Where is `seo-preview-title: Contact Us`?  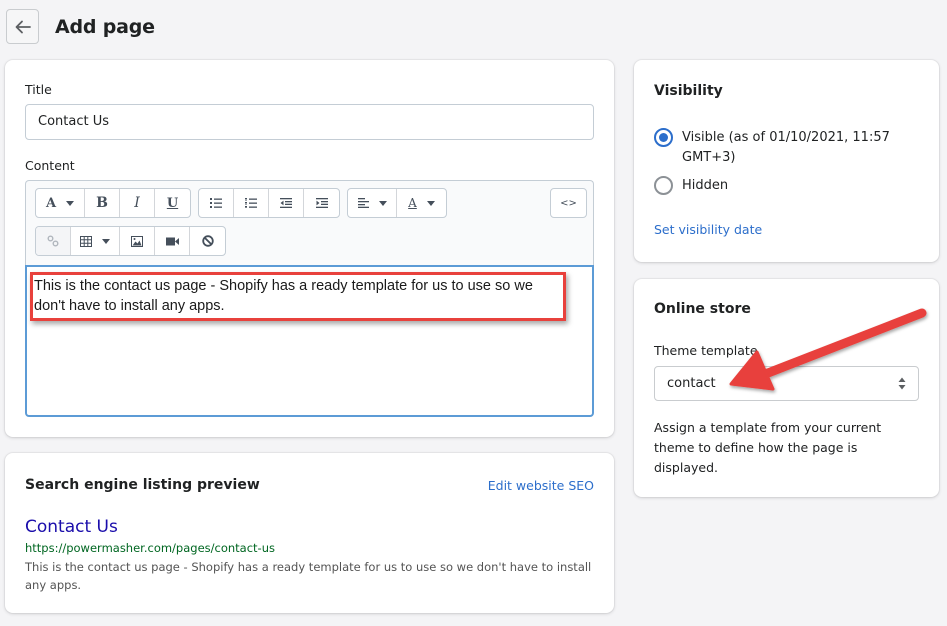
seo-preview-title: Contact Us is located at coordinates (71, 527).